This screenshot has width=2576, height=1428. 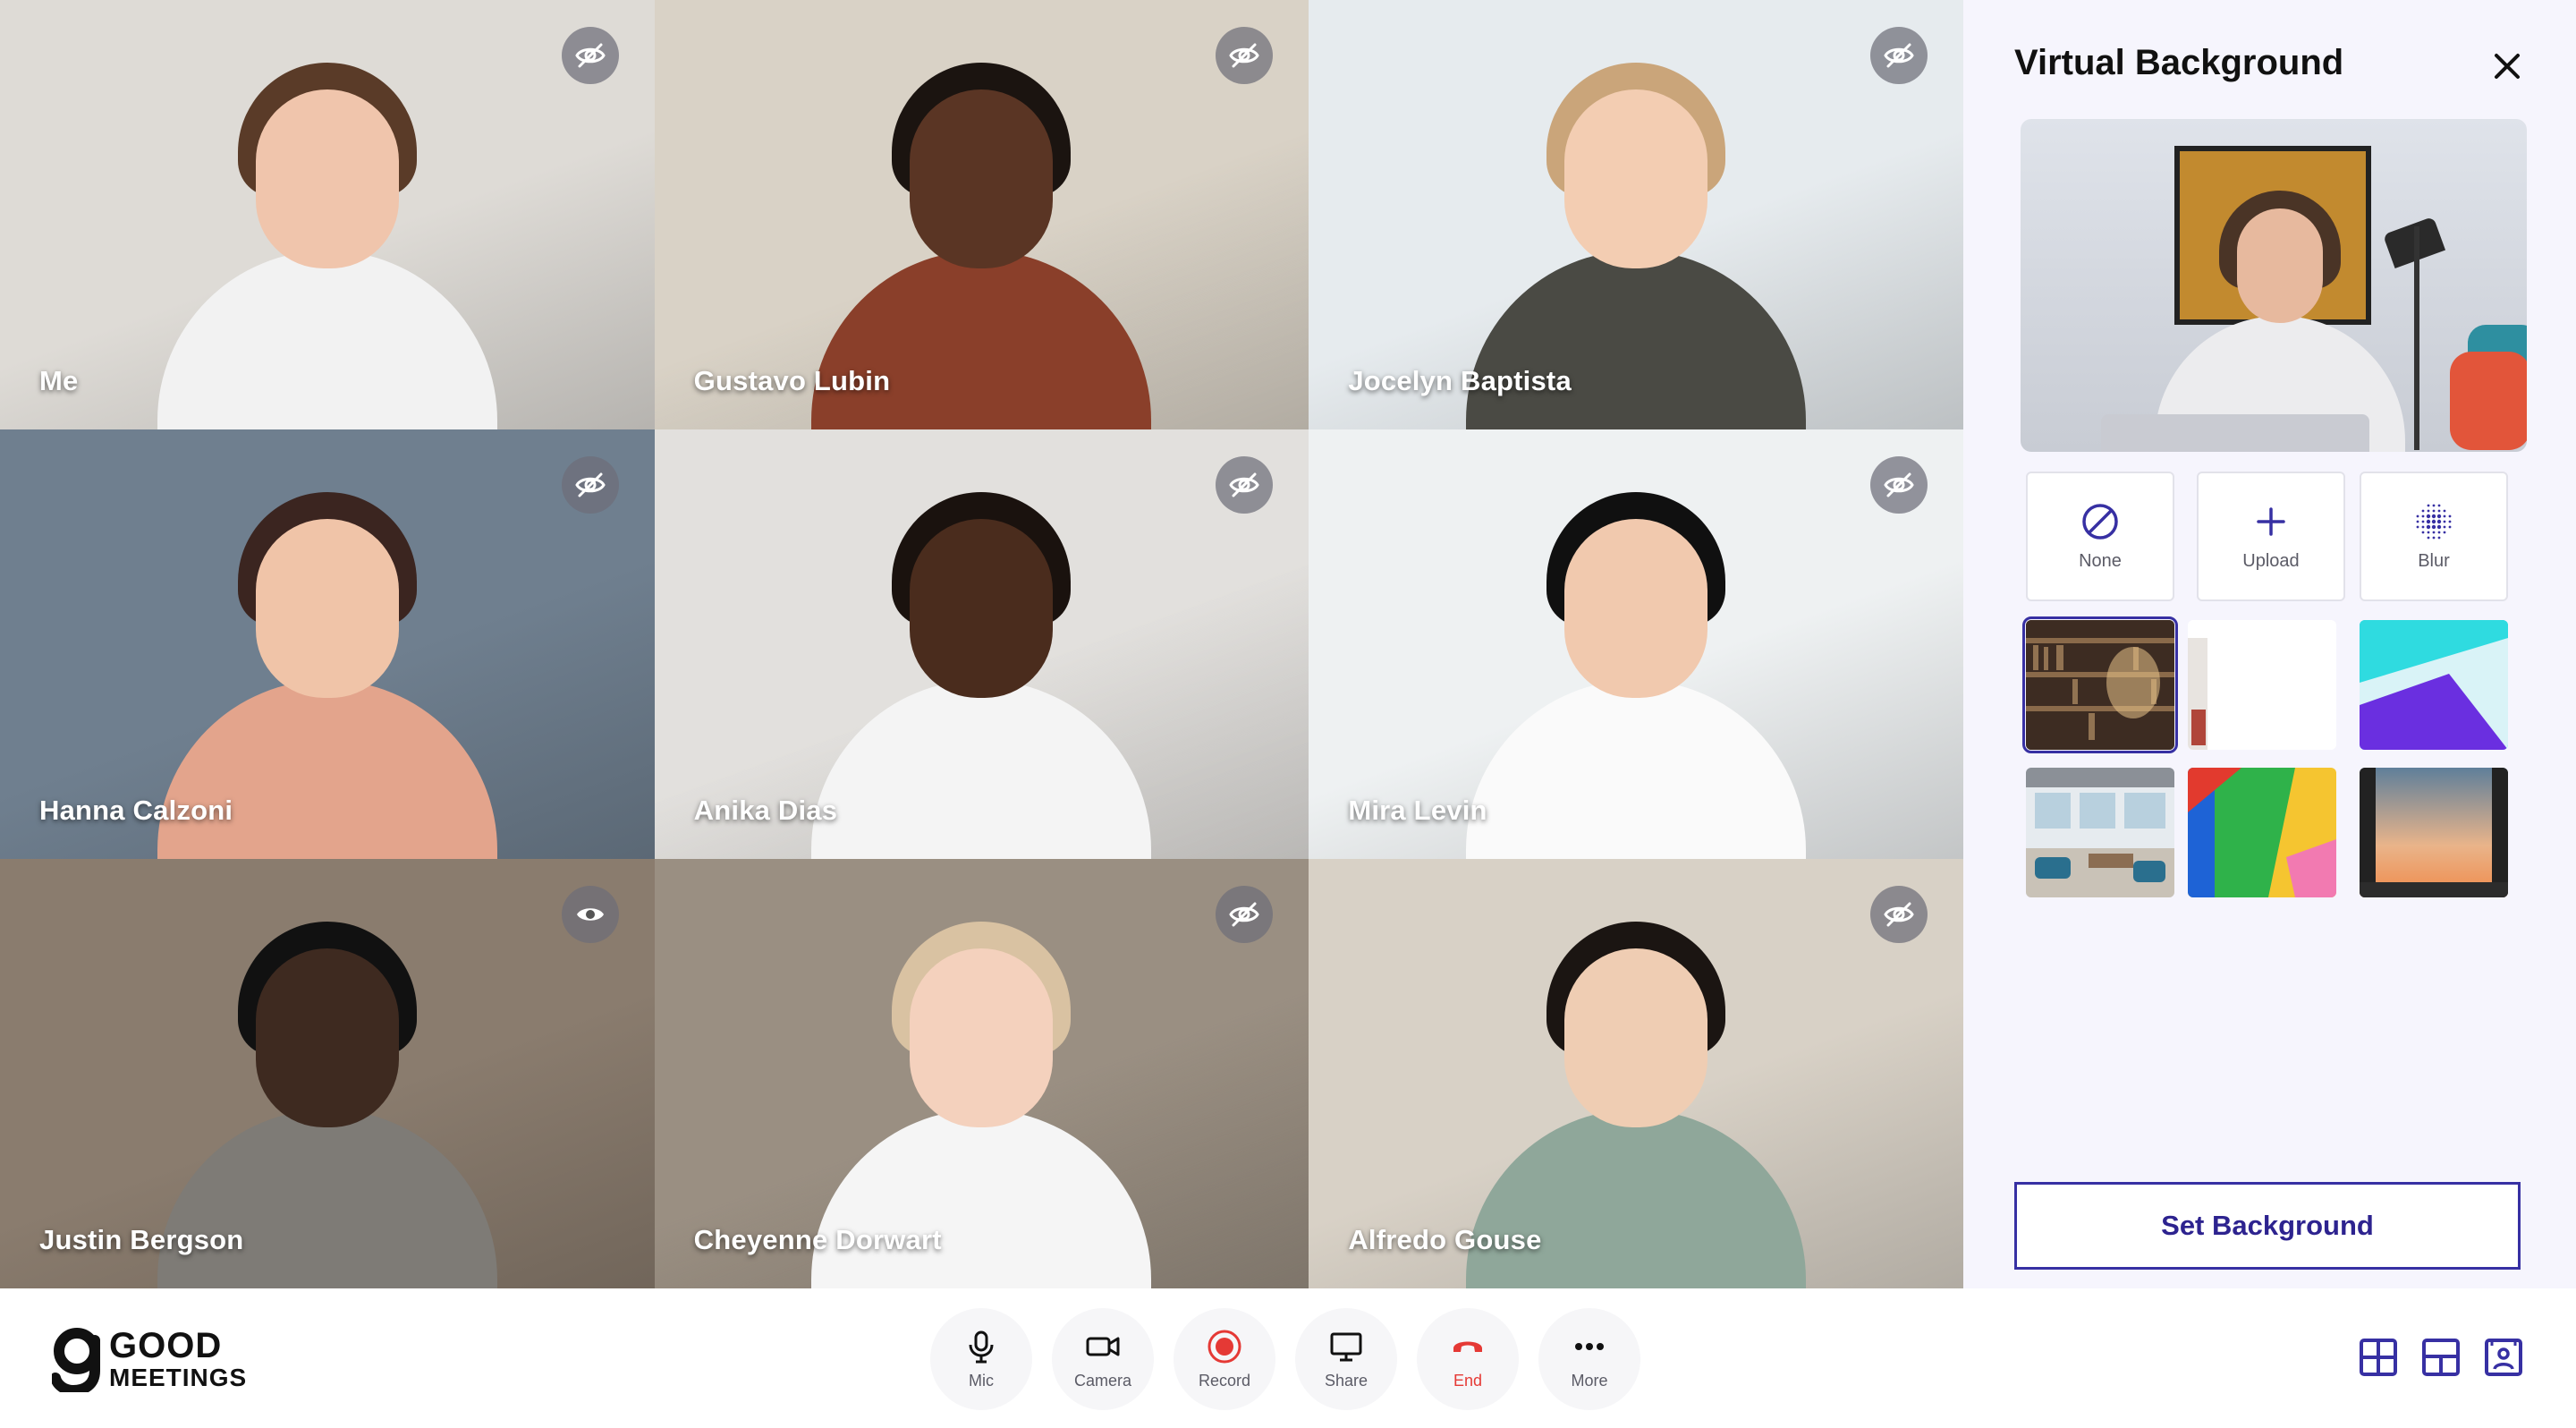 I want to click on brand-g-icon, so click(x=76, y=1360).